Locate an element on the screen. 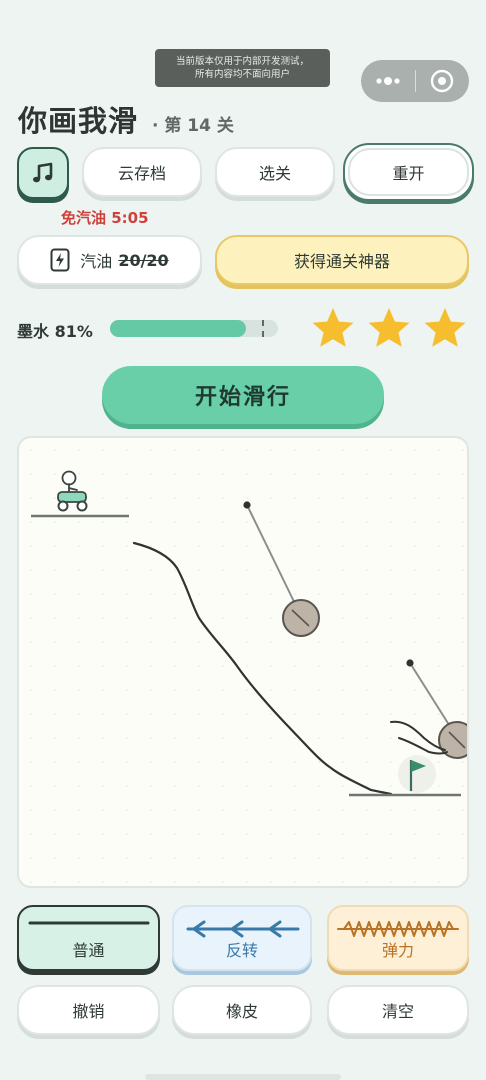  finish-glow is located at coordinates (417, 774).